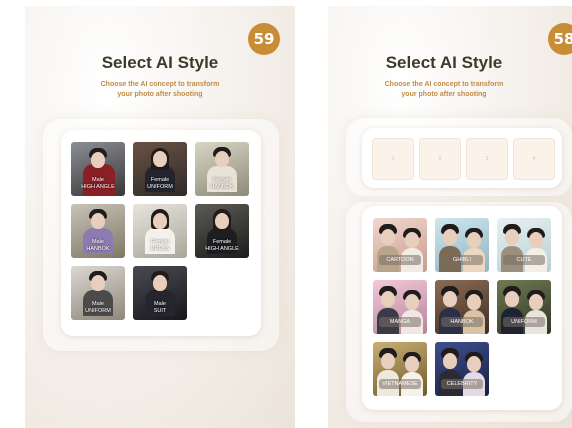 The height and width of the screenshot is (428, 572). What do you see at coordinates (222, 231) in the screenshot?
I see `style-tile-female-high-angle: Female HIGH ANGLE` at bounding box center [222, 231].